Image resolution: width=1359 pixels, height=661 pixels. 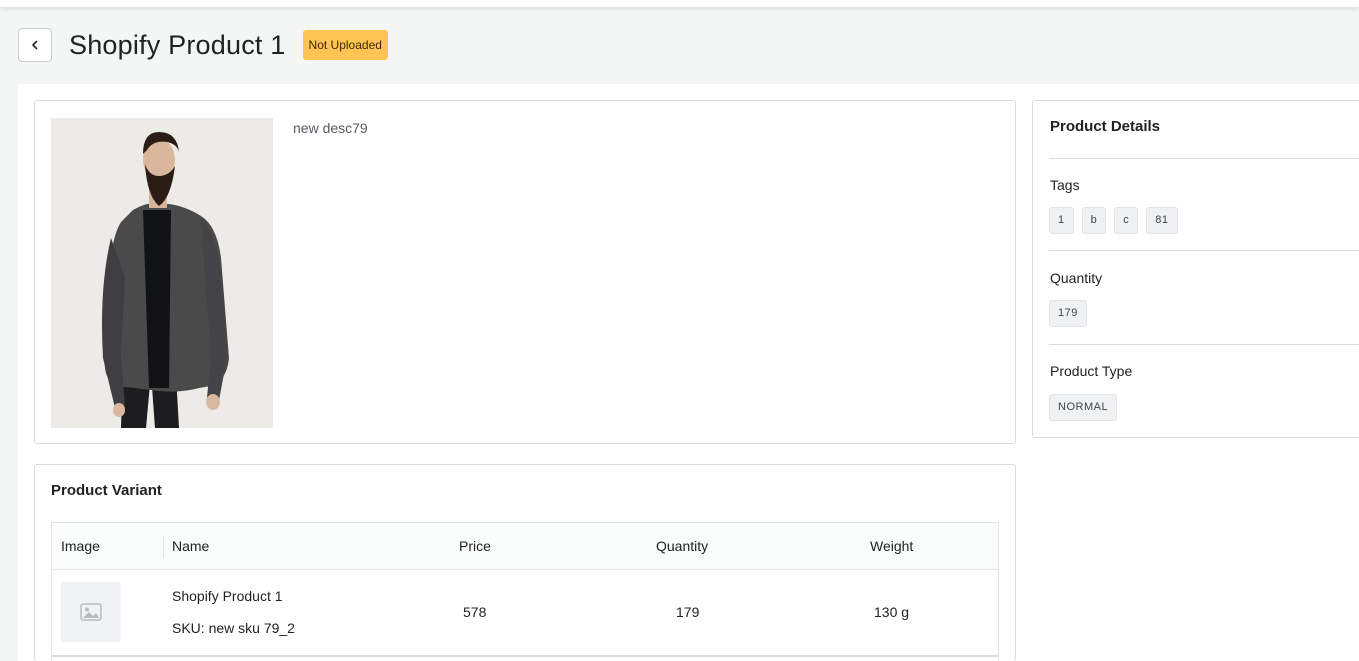 What do you see at coordinates (688, 612) in the screenshot?
I see `variant-quantity: 179` at bounding box center [688, 612].